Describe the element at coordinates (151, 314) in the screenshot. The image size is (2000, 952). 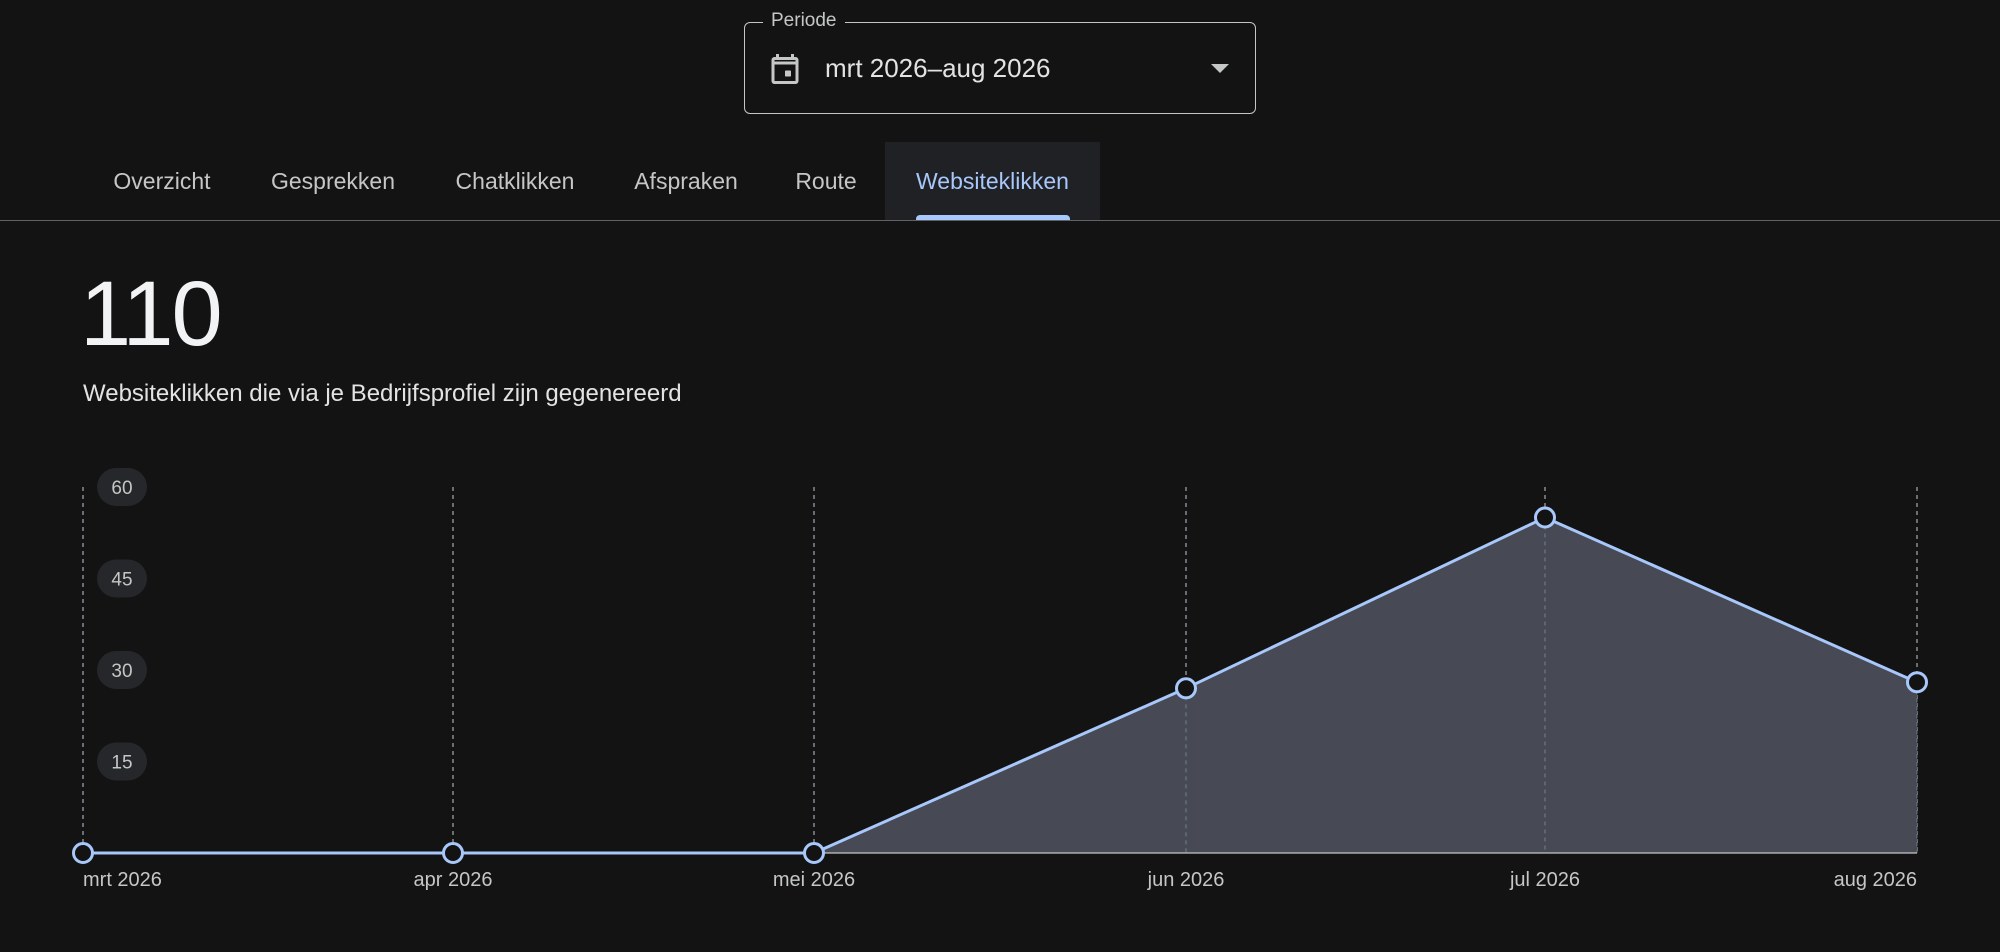
I see `metric-value: 110` at that location.